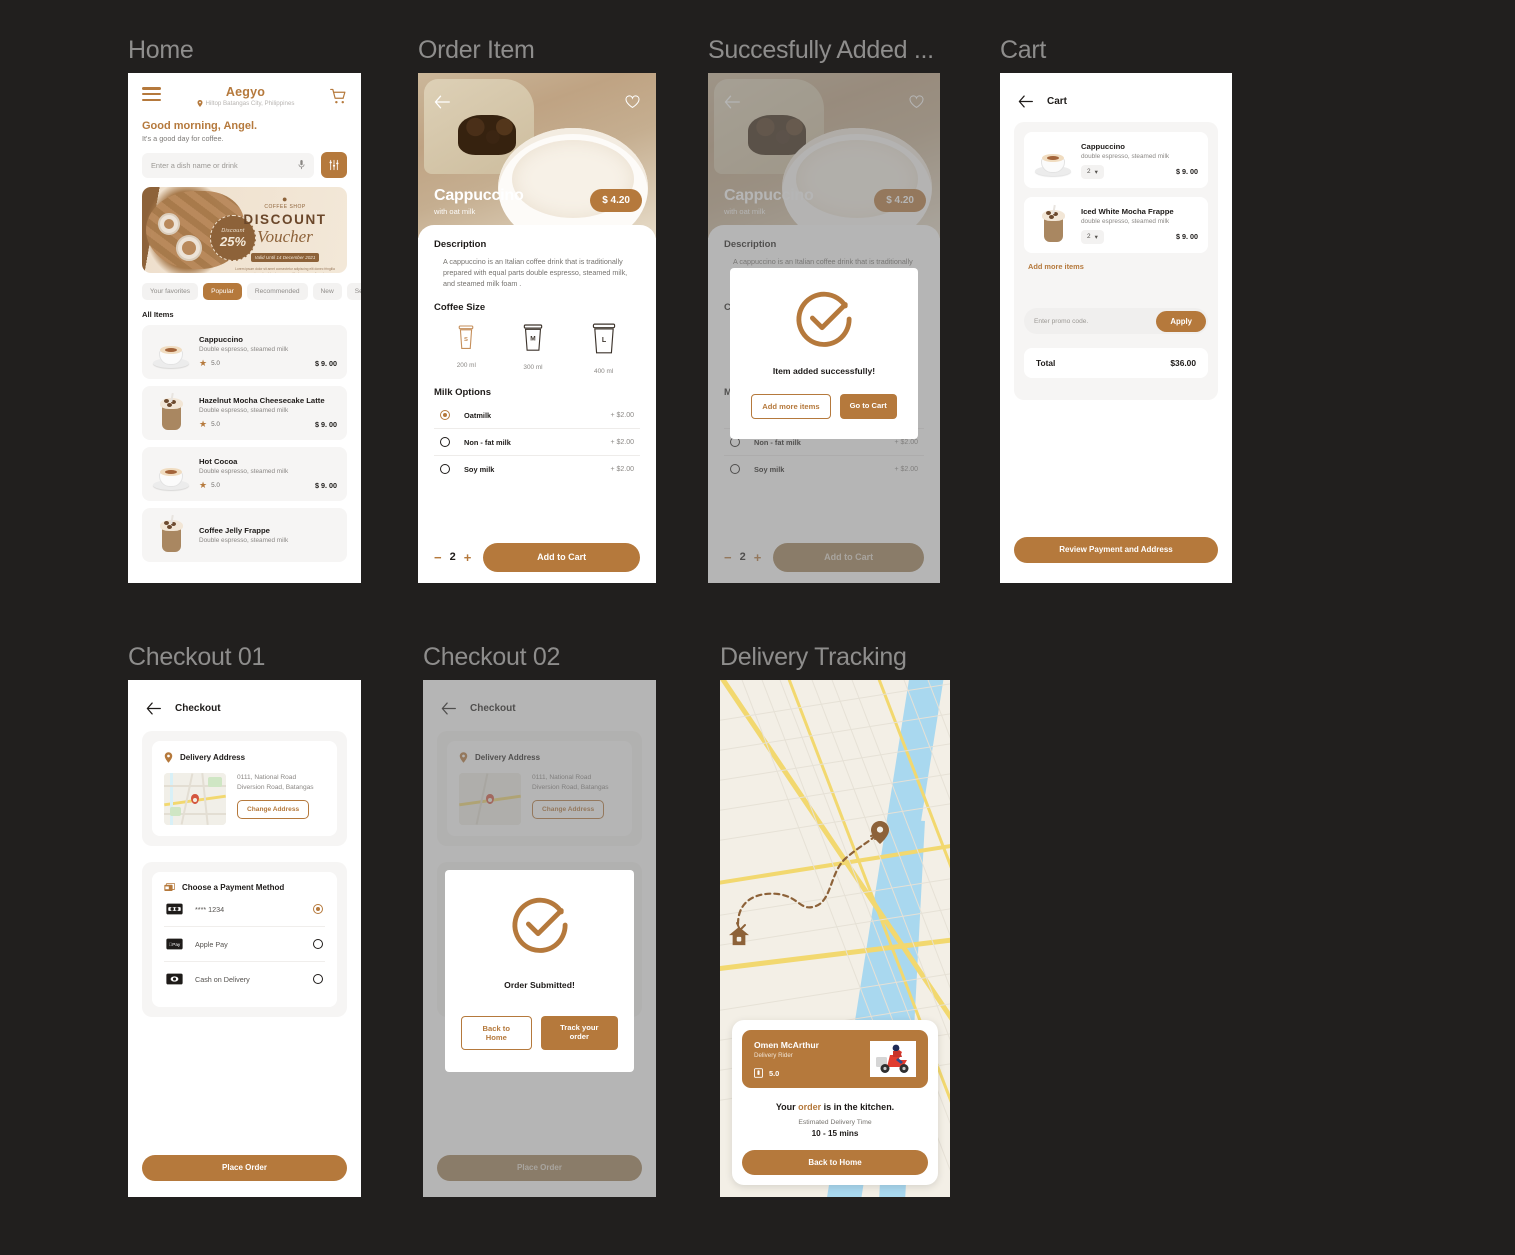 The width and height of the screenshot is (1515, 1255). What do you see at coordinates (868, 406) in the screenshot?
I see `go-to-cart-button: Go to Cart` at bounding box center [868, 406].